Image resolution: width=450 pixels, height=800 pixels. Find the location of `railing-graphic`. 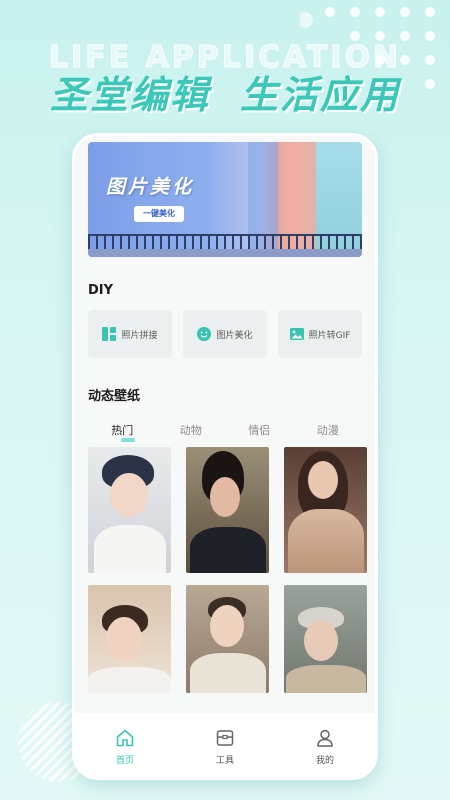

railing-graphic is located at coordinates (225, 242).